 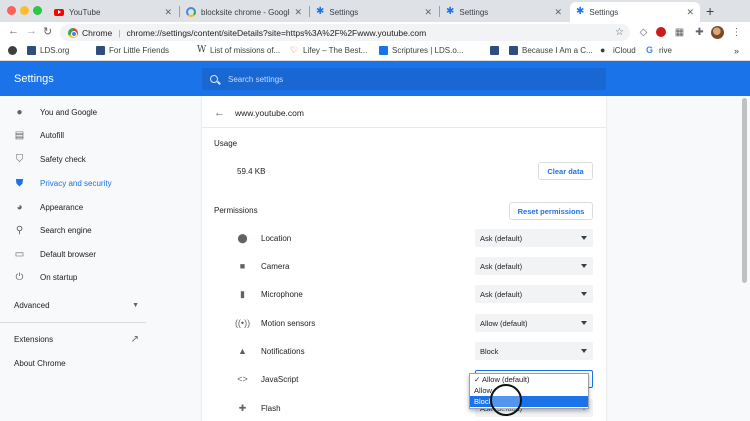 What do you see at coordinates (534, 323) in the screenshot?
I see `motion-sensors-select: Allow (default)` at bounding box center [534, 323].